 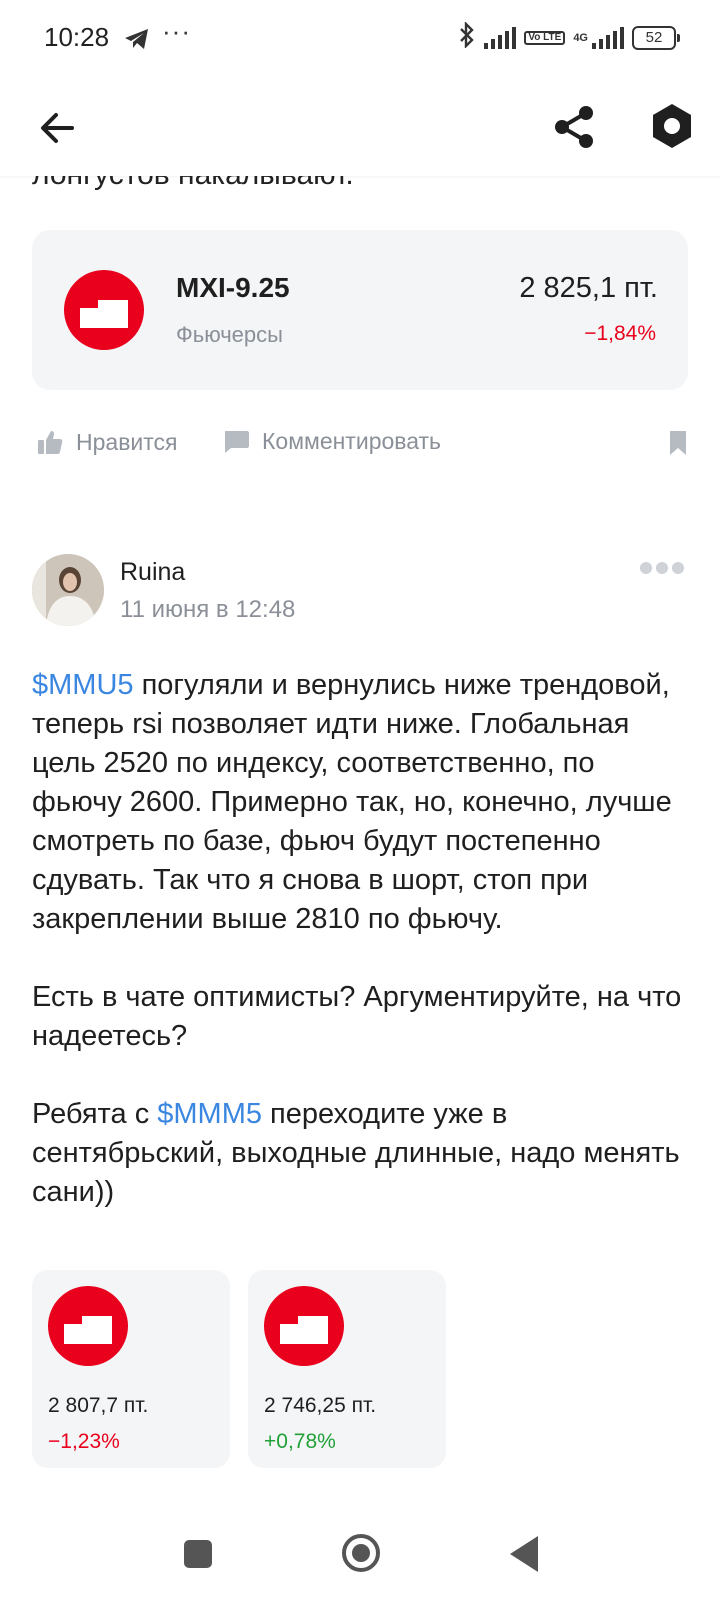 I want to click on mini-card-price: 2 746,25 пт., so click(x=320, y=1405).